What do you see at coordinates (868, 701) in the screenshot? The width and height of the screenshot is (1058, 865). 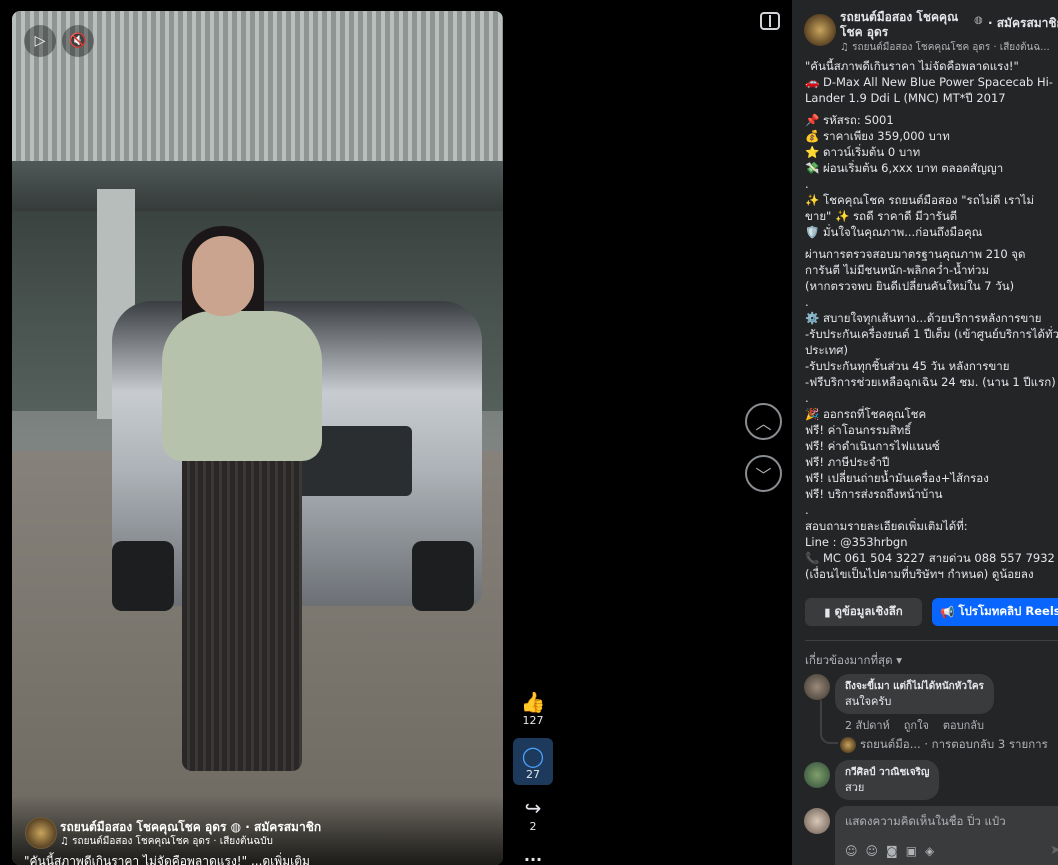 I see `comment-text: สนใจครับ` at bounding box center [868, 701].